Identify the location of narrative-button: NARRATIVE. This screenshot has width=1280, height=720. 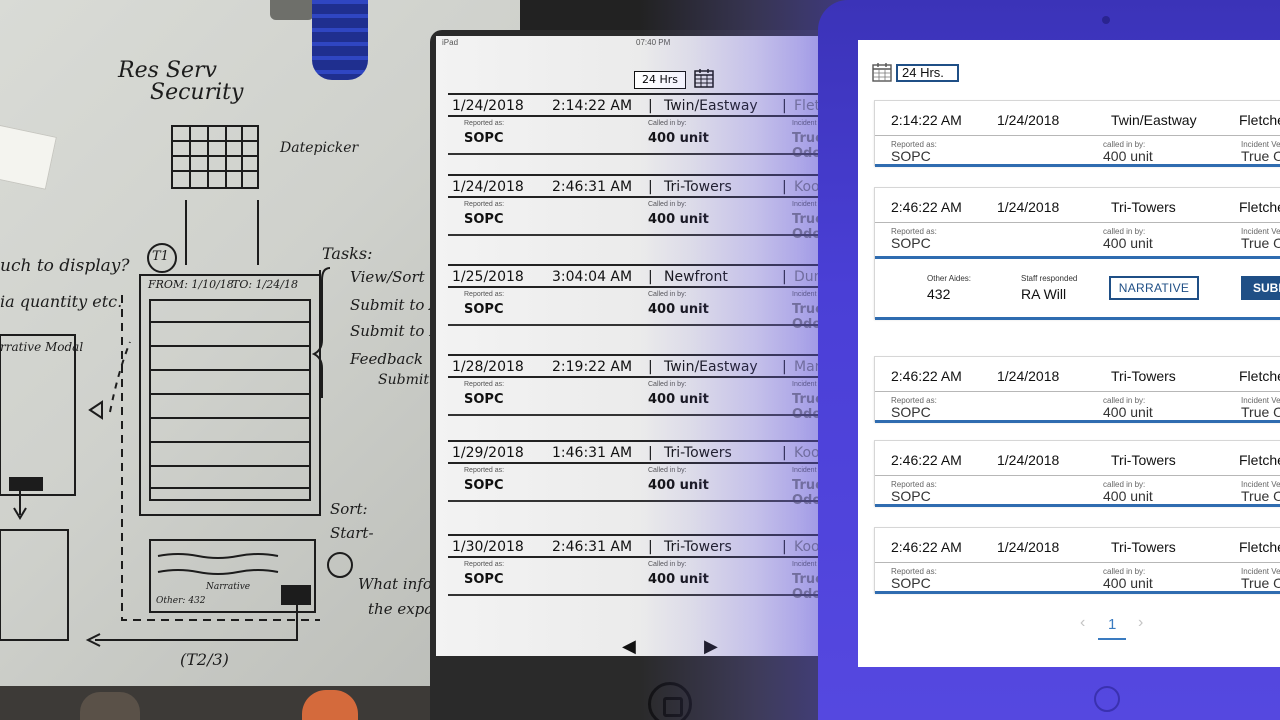
(1154, 288).